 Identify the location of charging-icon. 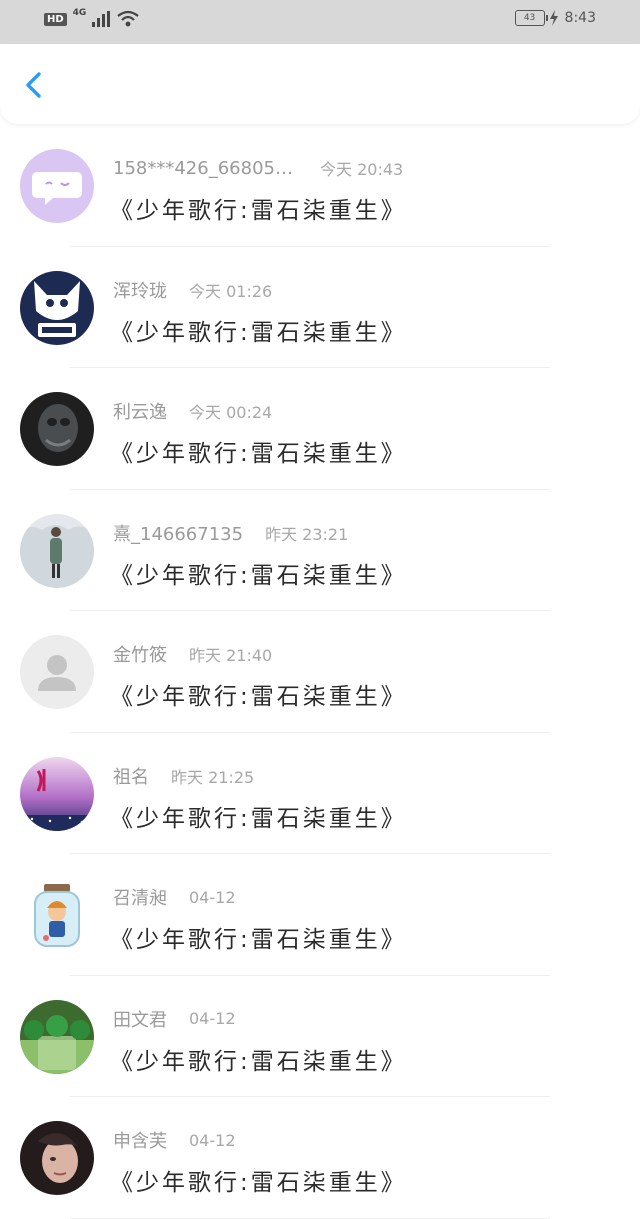
(553, 18).